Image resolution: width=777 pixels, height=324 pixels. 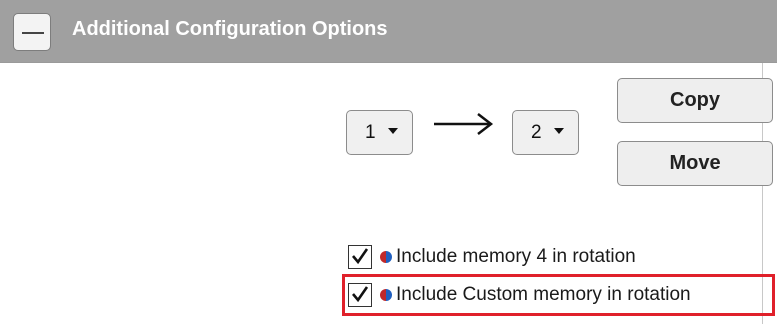 What do you see at coordinates (370, 132) in the screenshot?
I see `source-memory-value: 1` at bounding box center [370, 132].